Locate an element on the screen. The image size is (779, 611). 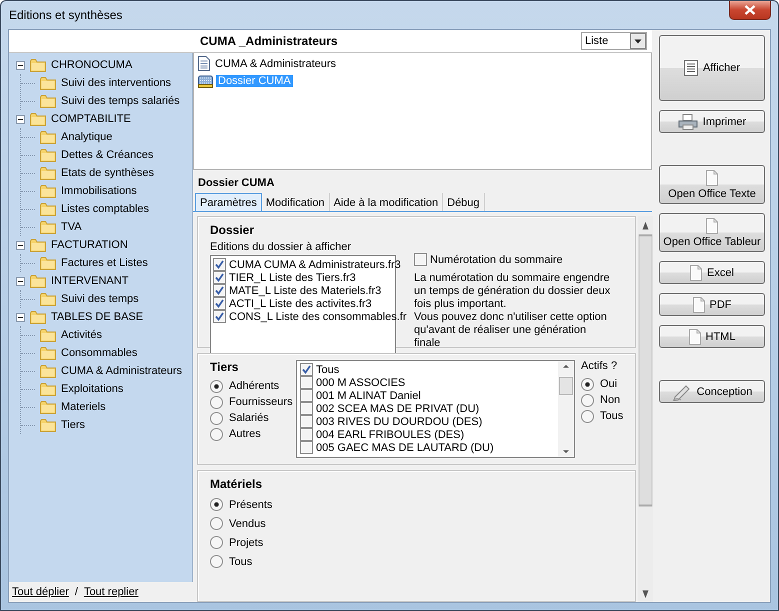
tree-item: Suivi des temps salariés is located at coordinates (120, 101).